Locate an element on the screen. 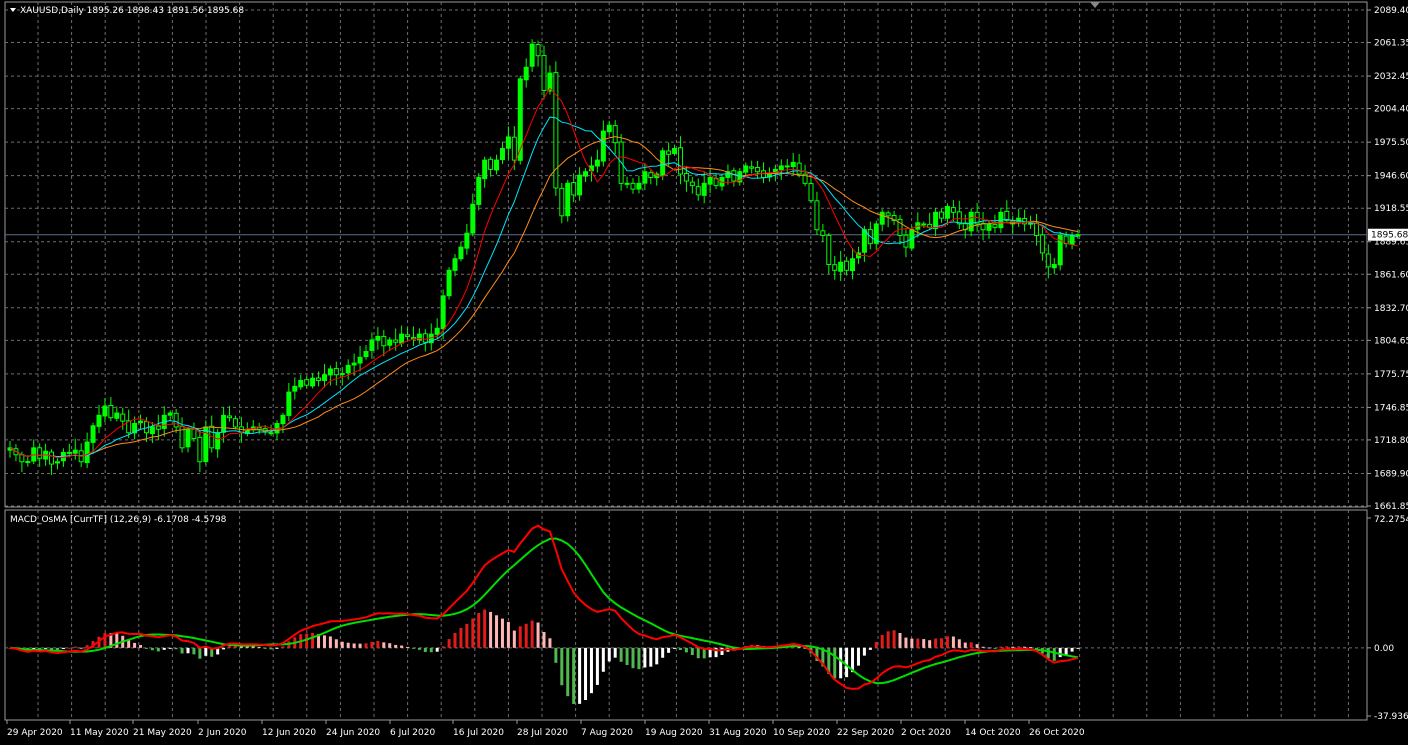 Image resolution: width=1408 pixels, height=745 pixels. x-tick-label: 10 Sep 2020 is located at coordinates (801, 733).